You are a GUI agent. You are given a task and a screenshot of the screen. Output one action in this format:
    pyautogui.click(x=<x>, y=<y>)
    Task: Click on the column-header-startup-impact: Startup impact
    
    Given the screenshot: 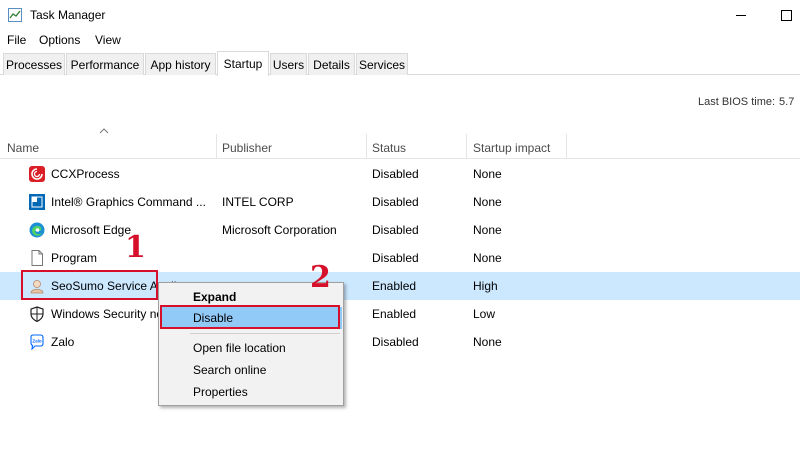 What is the action you would take?
    pyautogui.click(x=511, y=148)
    